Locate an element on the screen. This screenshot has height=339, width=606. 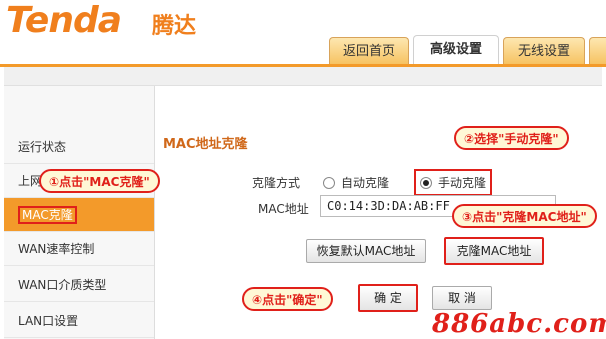
tab-advanced-settings: 高级设置 is located at coordinates (456, 51).